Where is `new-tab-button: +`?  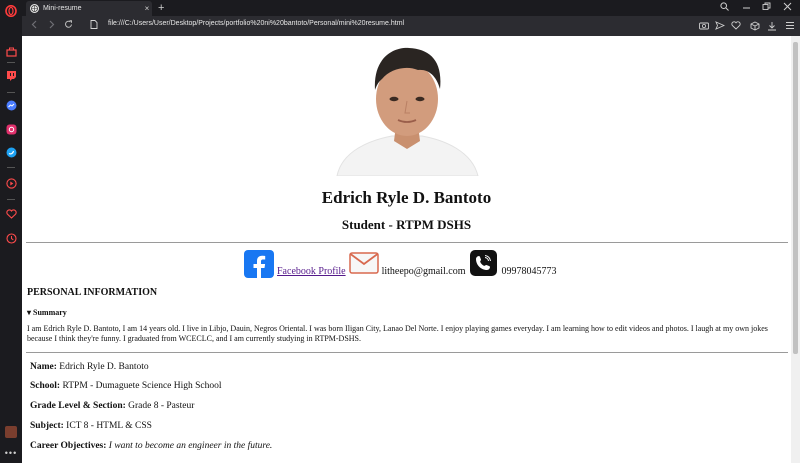 new-tab-button: + is located at coordinates (161, 8).